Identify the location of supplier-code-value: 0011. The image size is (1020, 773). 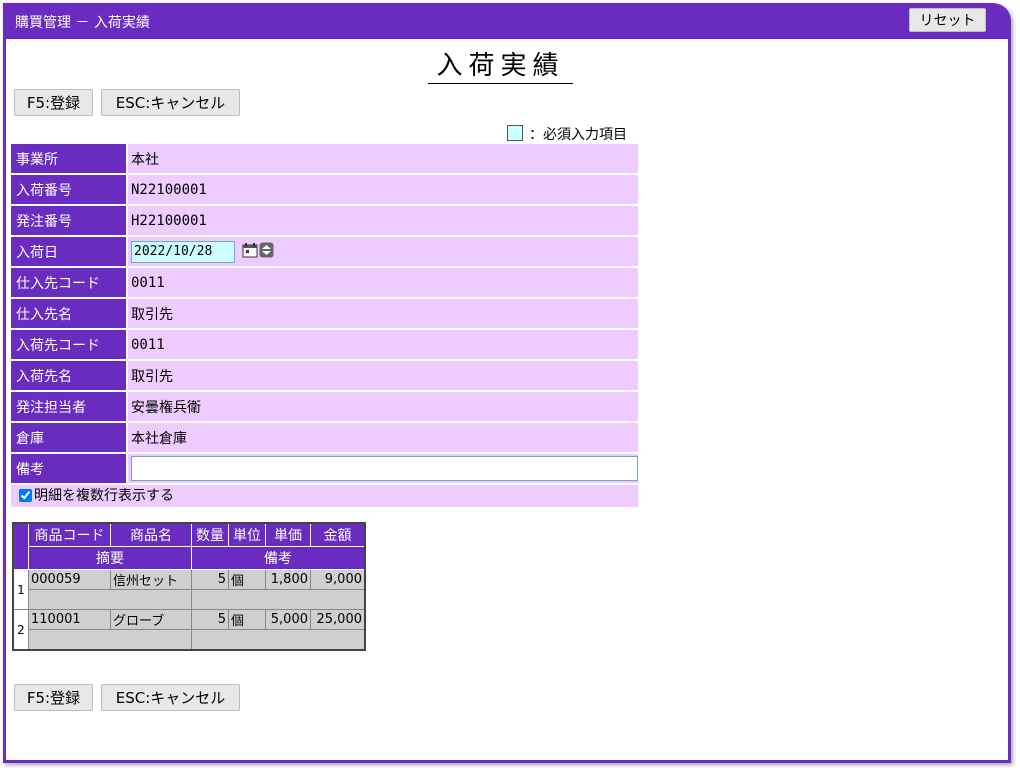
(383, 282).